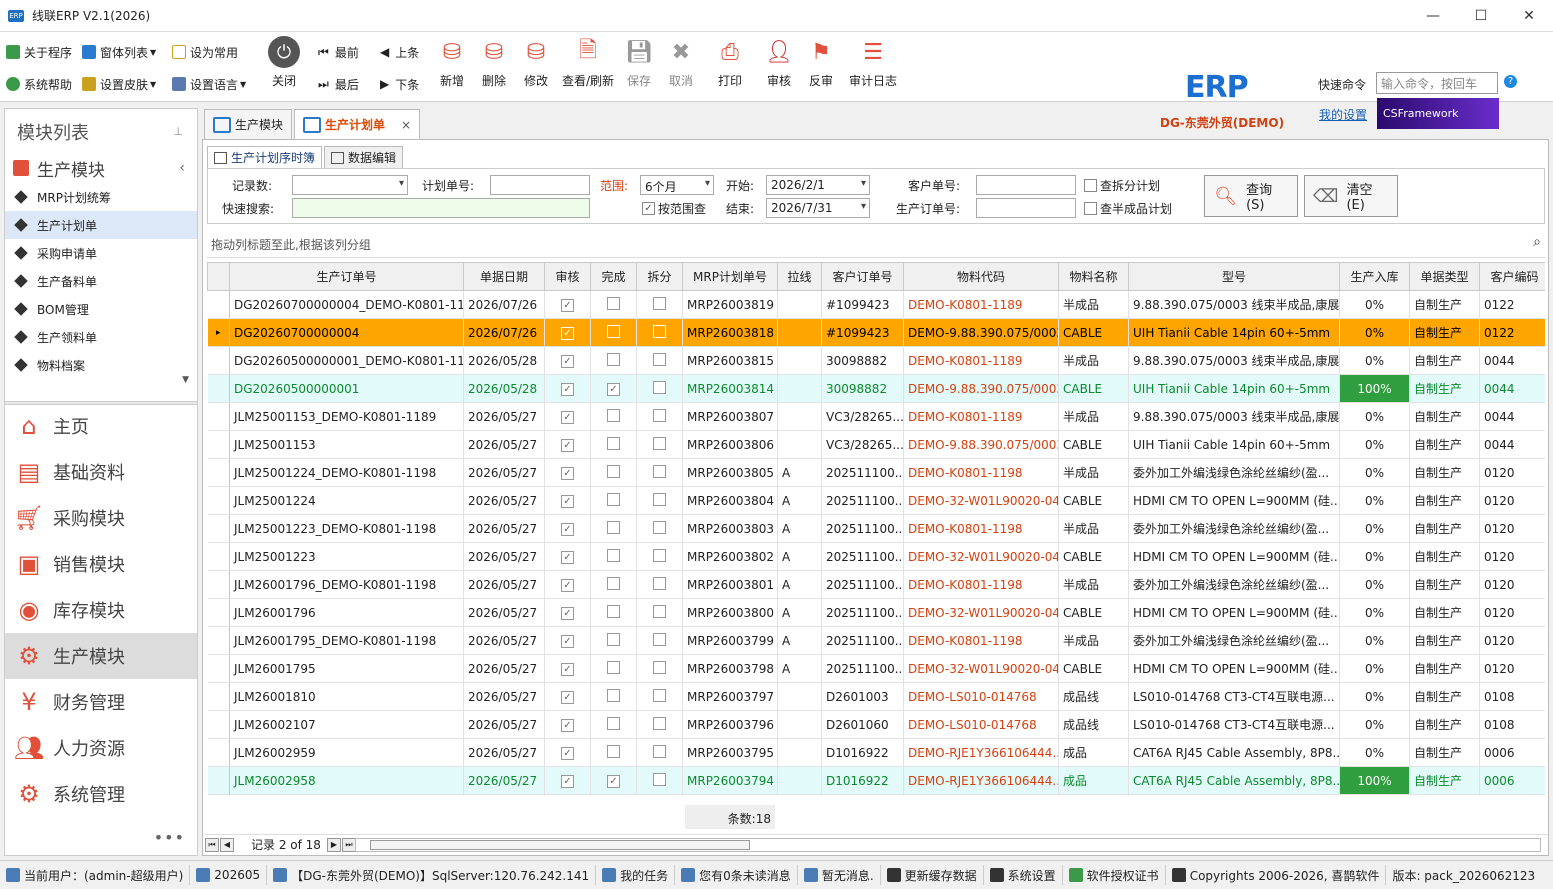 This screenshot has height=889, width=1553. I want to click on cell-production-inbound: 100%, so click(1374, 388).